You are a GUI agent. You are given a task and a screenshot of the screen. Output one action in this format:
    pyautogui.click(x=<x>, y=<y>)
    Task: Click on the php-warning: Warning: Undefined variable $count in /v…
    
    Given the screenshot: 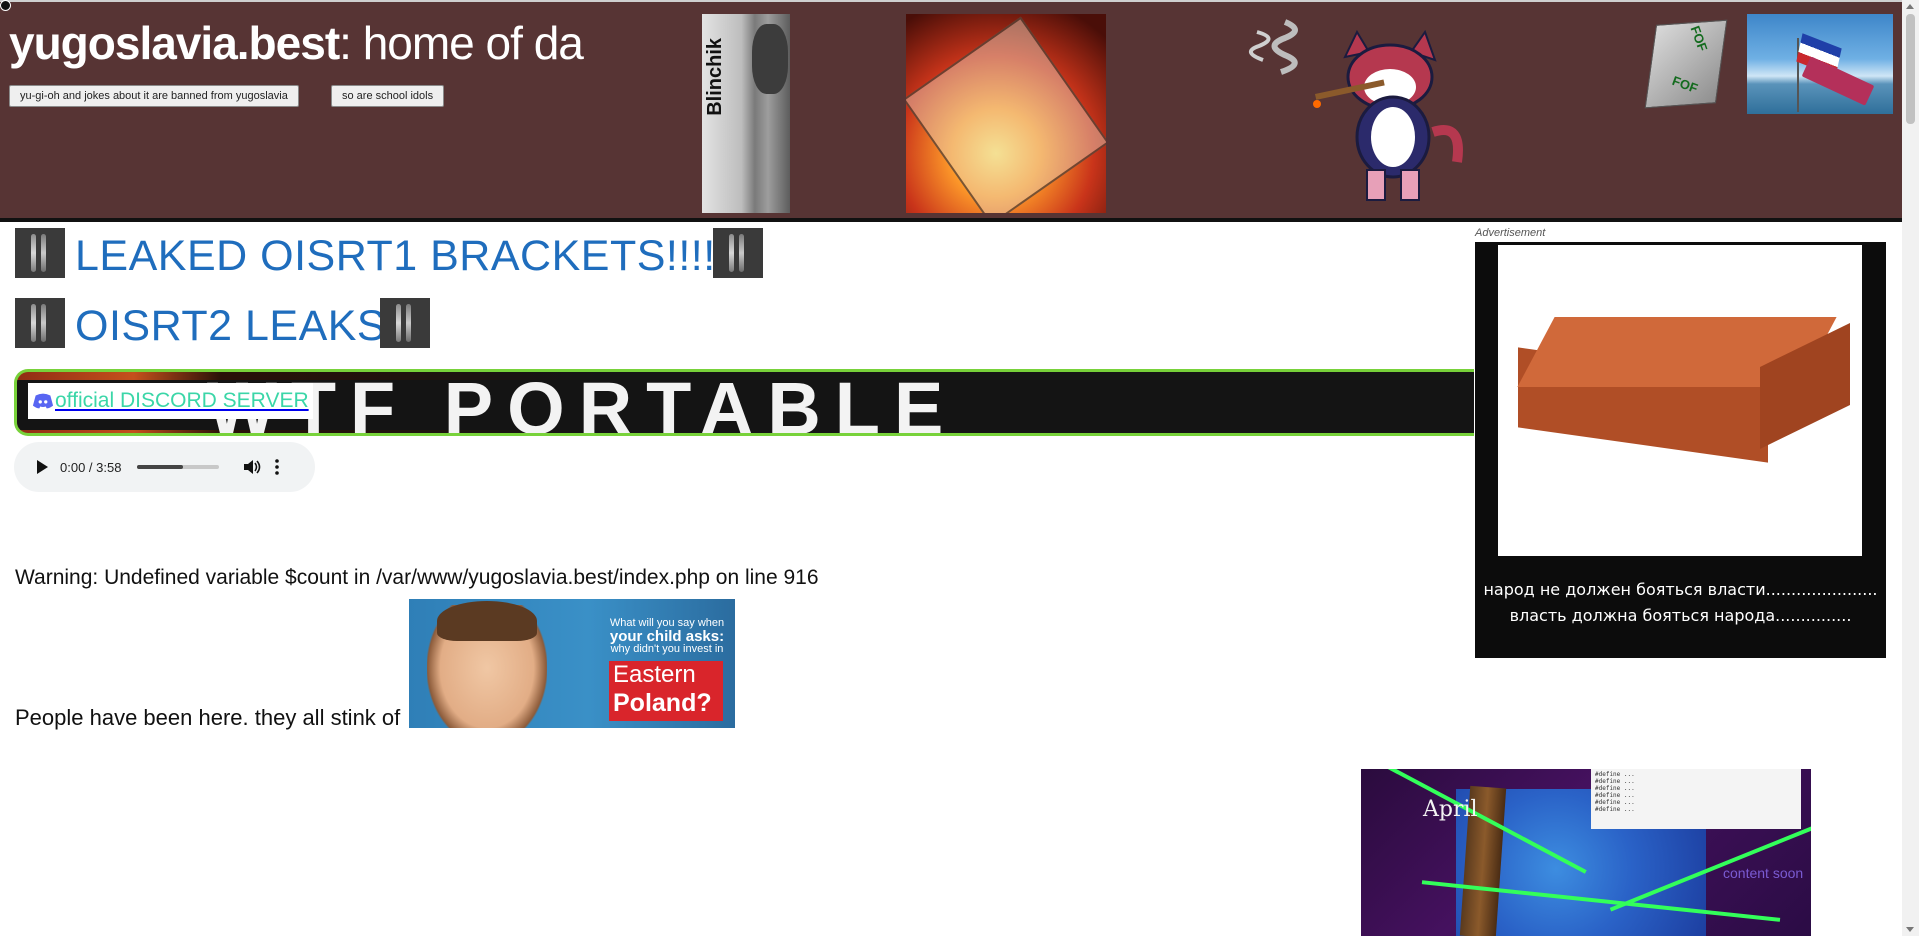 What is the action you would take?
    pyautogui.click(x=417, y=577)
    